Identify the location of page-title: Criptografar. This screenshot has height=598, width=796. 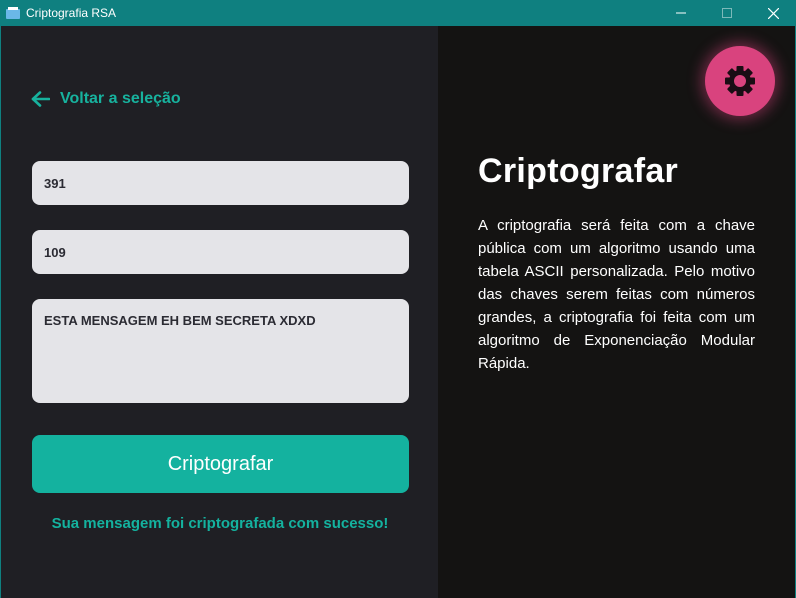
(578, 171).